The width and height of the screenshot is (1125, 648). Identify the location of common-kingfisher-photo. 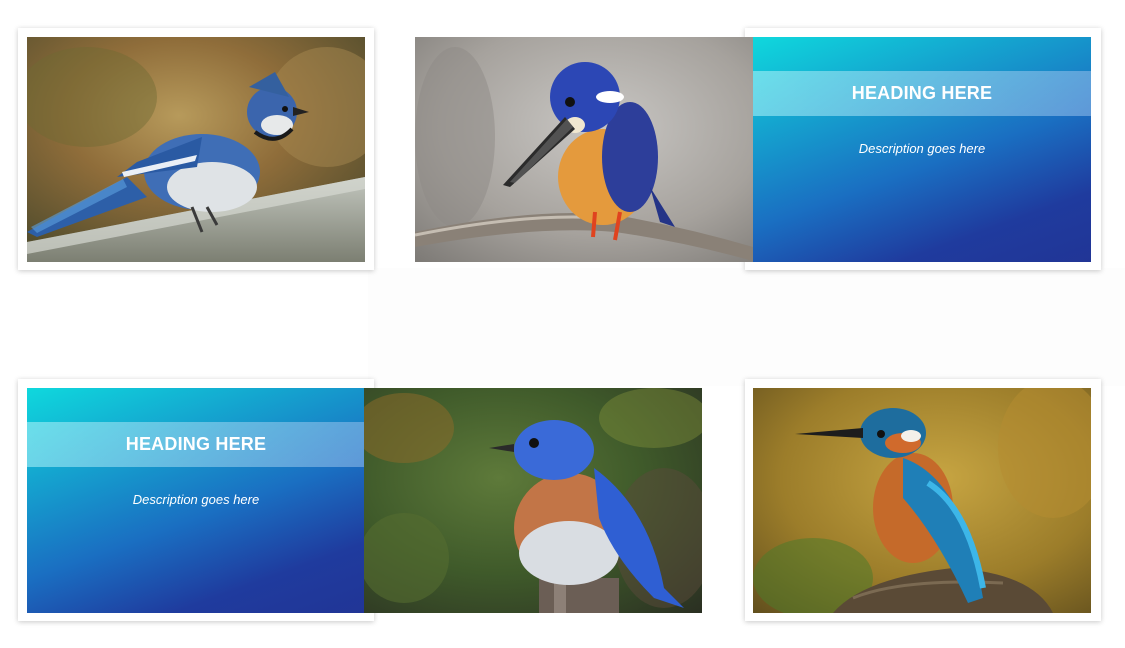
(922, 500).